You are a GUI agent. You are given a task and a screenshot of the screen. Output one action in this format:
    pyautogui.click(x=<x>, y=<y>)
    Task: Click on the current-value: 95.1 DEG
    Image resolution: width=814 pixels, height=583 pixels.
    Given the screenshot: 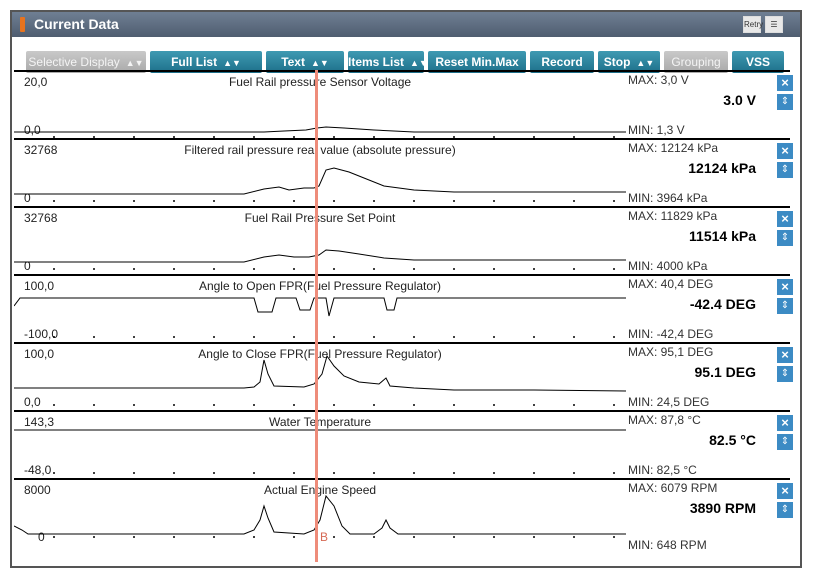 What is the action you would take?
    pyautogui.click(x=725, y=372)
    